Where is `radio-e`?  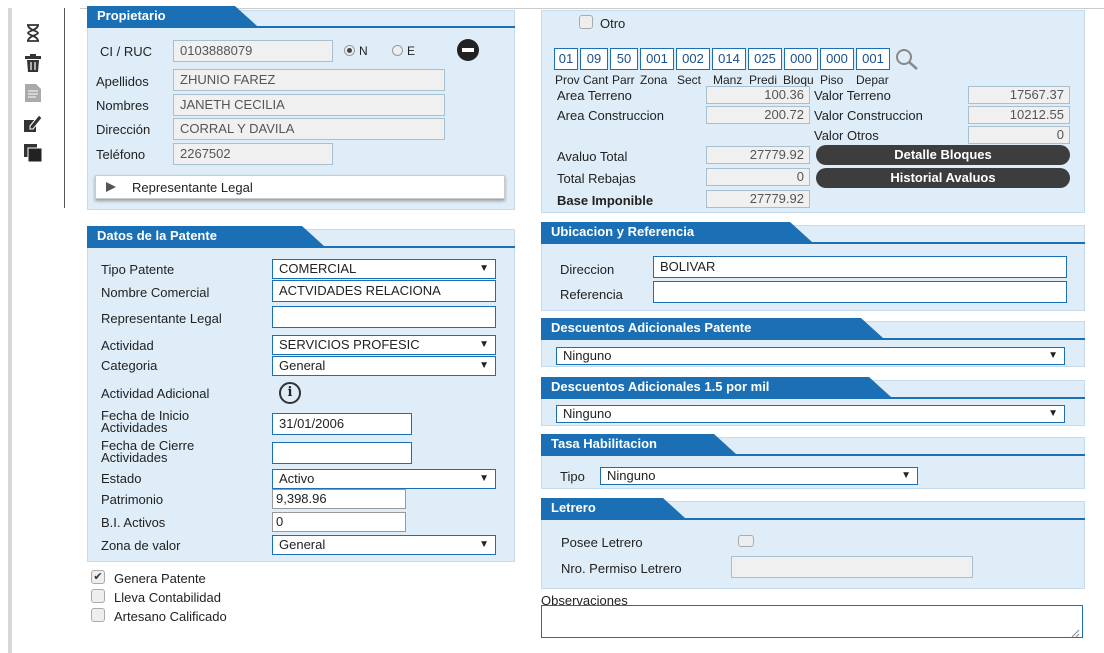
radio-e is located at coordinates (397, 50).